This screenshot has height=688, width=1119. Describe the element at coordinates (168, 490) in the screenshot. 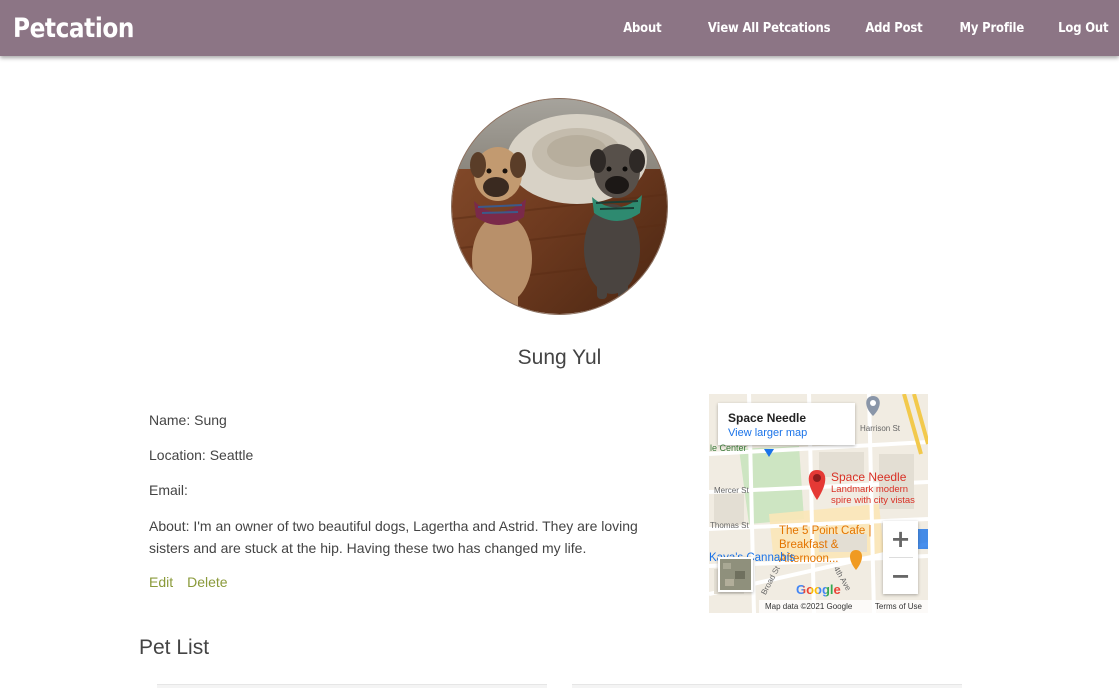

I see `email-line: Email:` at that location.